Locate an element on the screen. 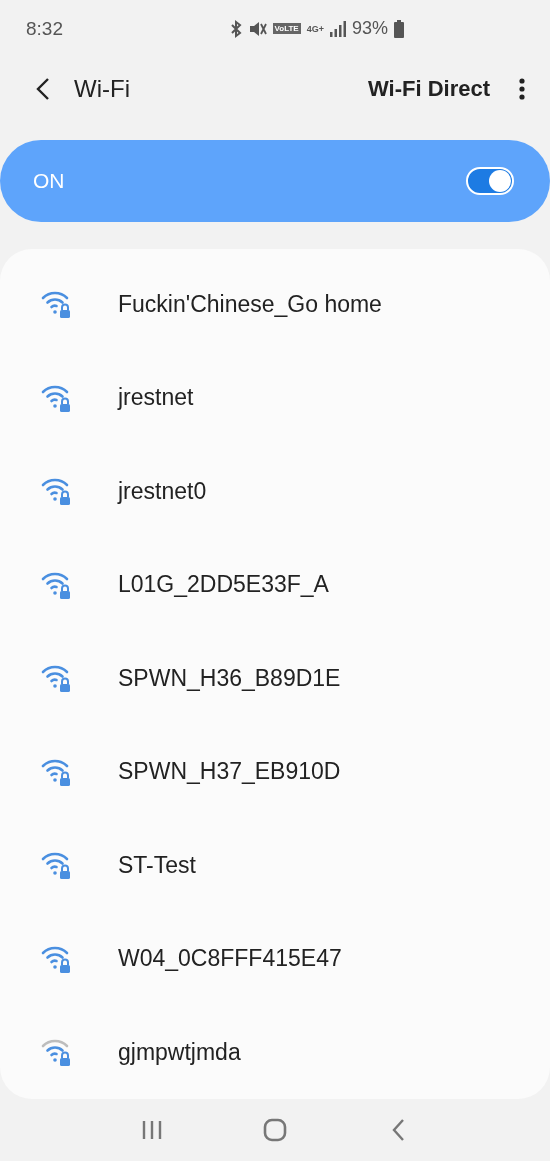 The width and height of the screenshot is (550, 1161). network-item: jrestnet is located at coordinates (275, 397).